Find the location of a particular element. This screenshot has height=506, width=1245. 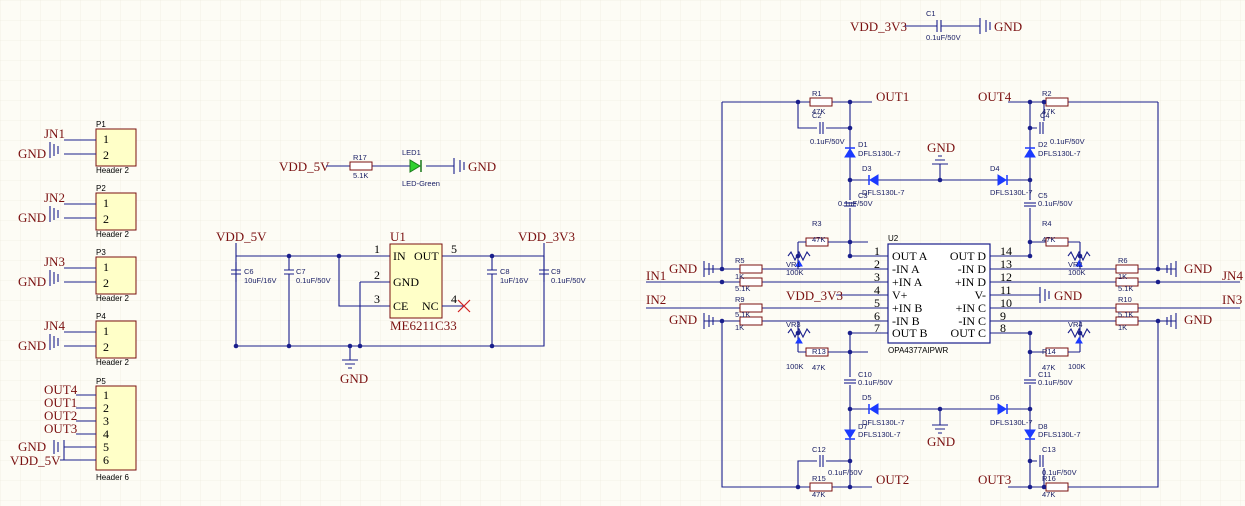

d2-ref: D2 is located at coordinates (1043, 144).